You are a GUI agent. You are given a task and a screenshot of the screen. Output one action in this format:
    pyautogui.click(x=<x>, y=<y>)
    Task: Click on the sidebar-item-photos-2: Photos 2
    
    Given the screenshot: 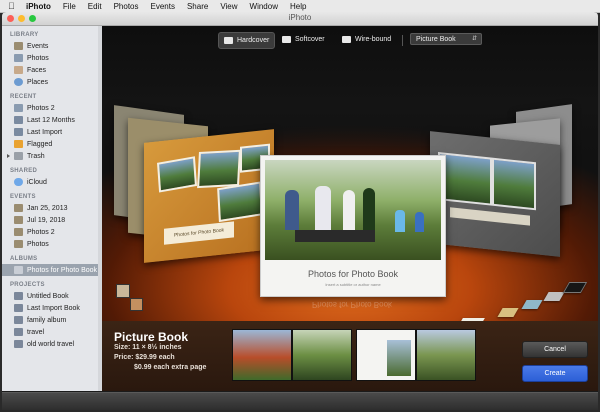 What is the action you would take?
    pyautogui.click(x=52, y=108)
    